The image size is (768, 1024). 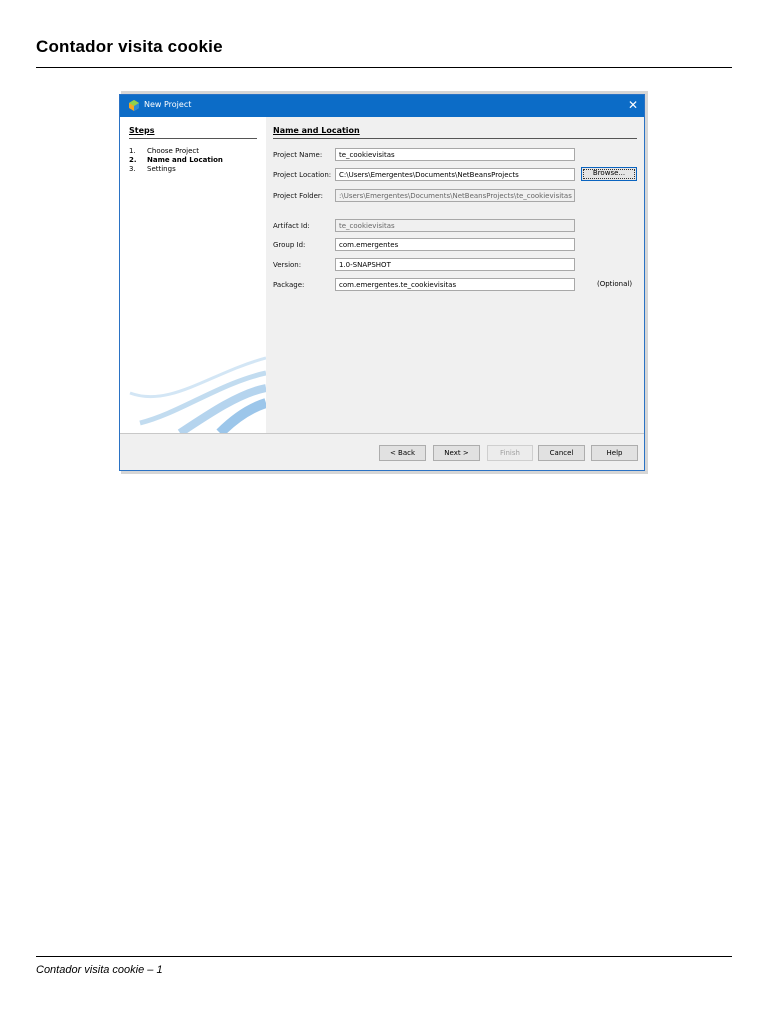 What do you see at coordinates (291, 226) in the screenshot?
I see `artifact-id-label: Artifact Id:` at bounding box center [291, 226].